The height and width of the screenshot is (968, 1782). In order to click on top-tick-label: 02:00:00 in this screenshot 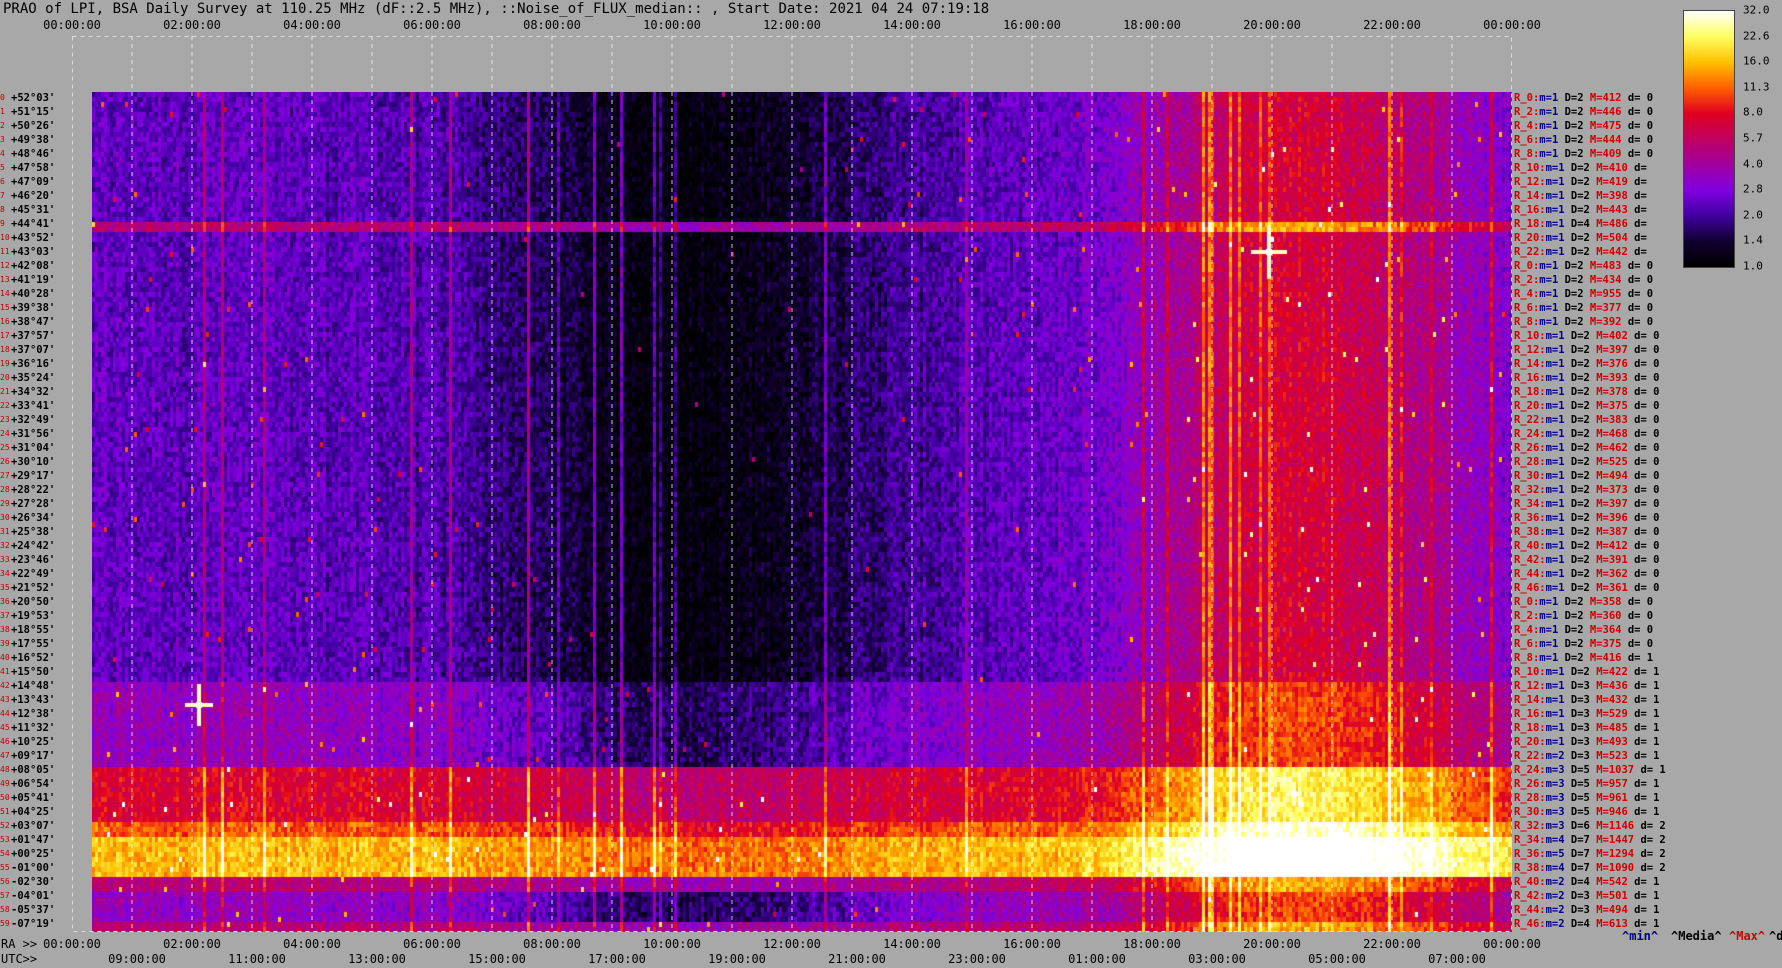, I will do `click(192, 25)`.